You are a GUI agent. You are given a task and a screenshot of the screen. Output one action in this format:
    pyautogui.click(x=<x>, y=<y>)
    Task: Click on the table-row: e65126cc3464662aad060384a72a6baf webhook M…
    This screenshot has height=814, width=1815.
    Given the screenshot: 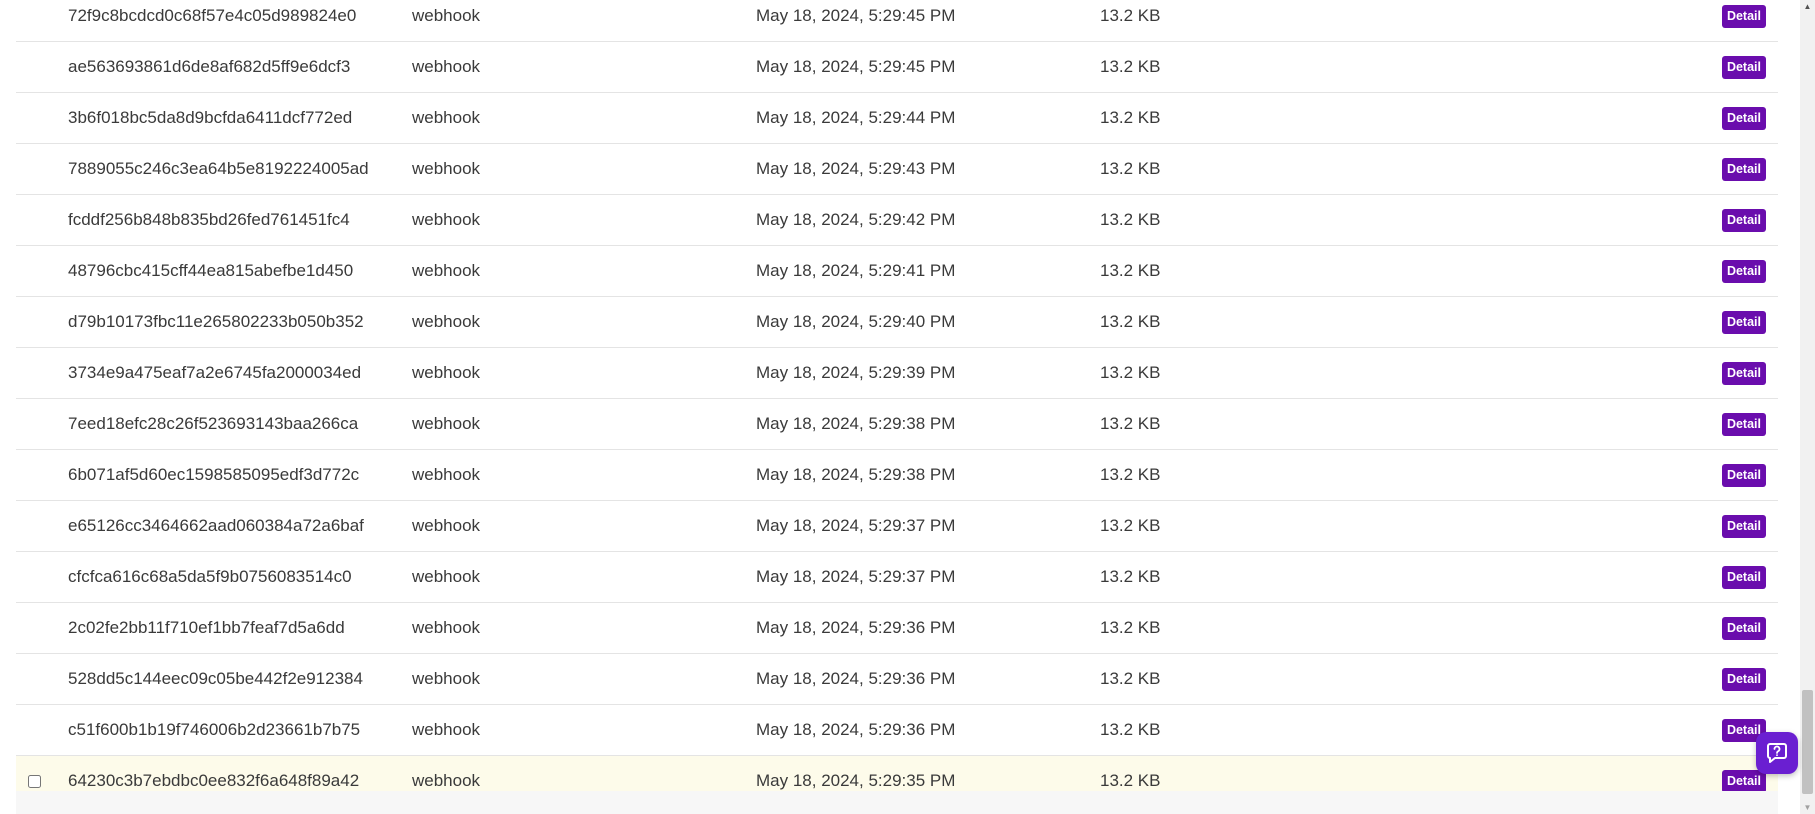 What is the action you would take?
    pyautogui.click(x=897, y=526)
    